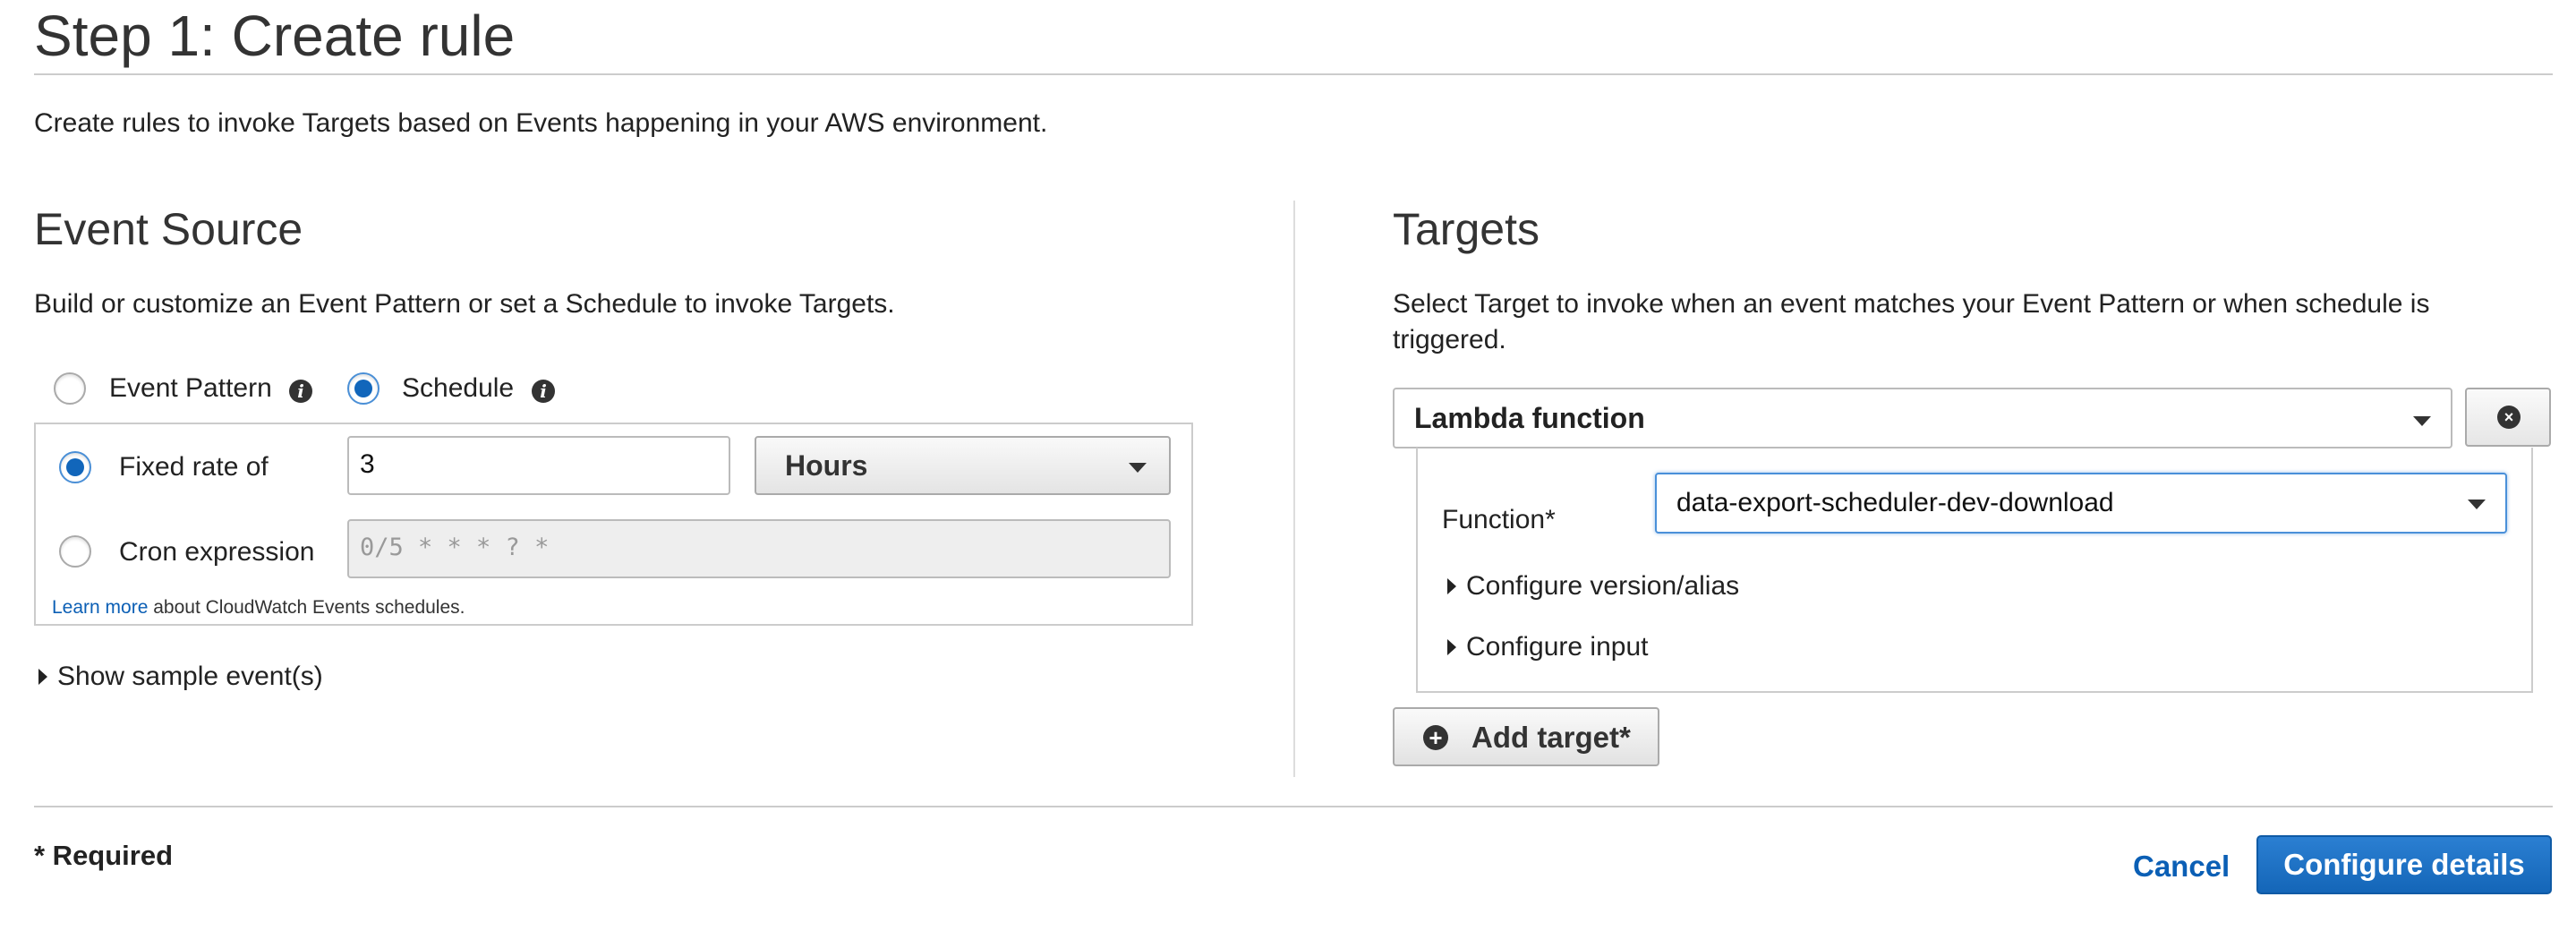 This screenshot has width=2576, height=931. Describe the element at coordinates (1602, 586) in the screenshot. I see `configure-version-alias-toggle: Configure version/alias` at that location.